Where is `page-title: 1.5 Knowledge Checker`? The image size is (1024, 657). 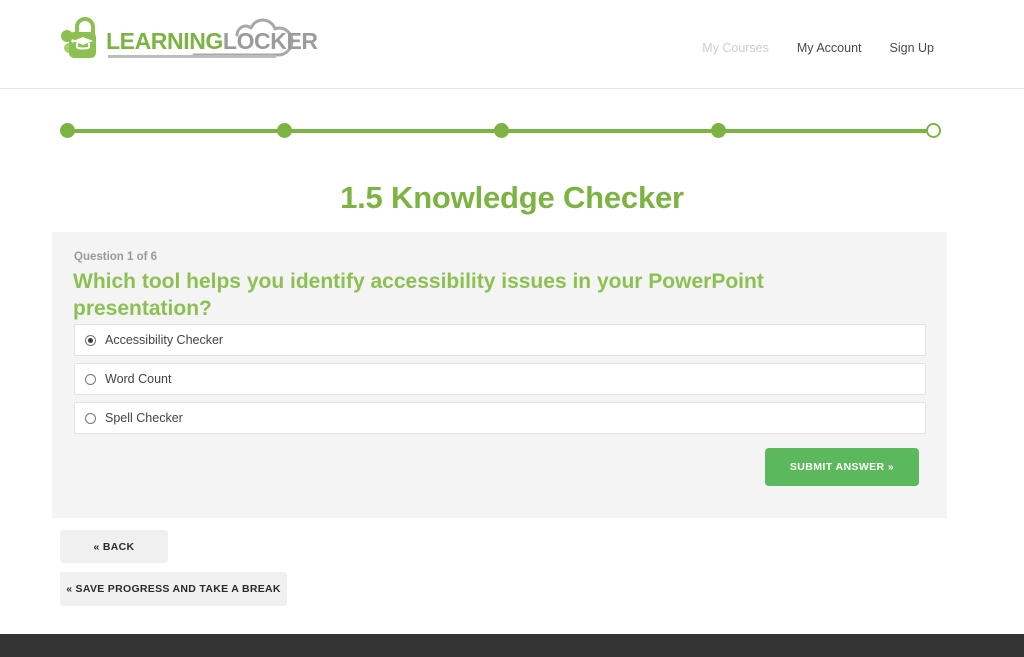 page-title: 1.5 Knowledge Checker is located at coordinates (512, 197).